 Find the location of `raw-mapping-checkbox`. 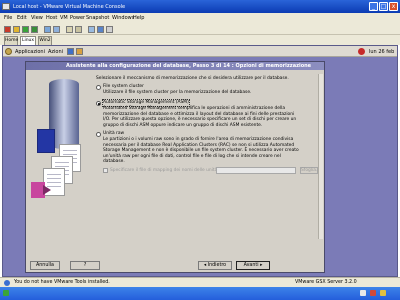

raw-mapping-checkbox is located at coordinates (105, 170).